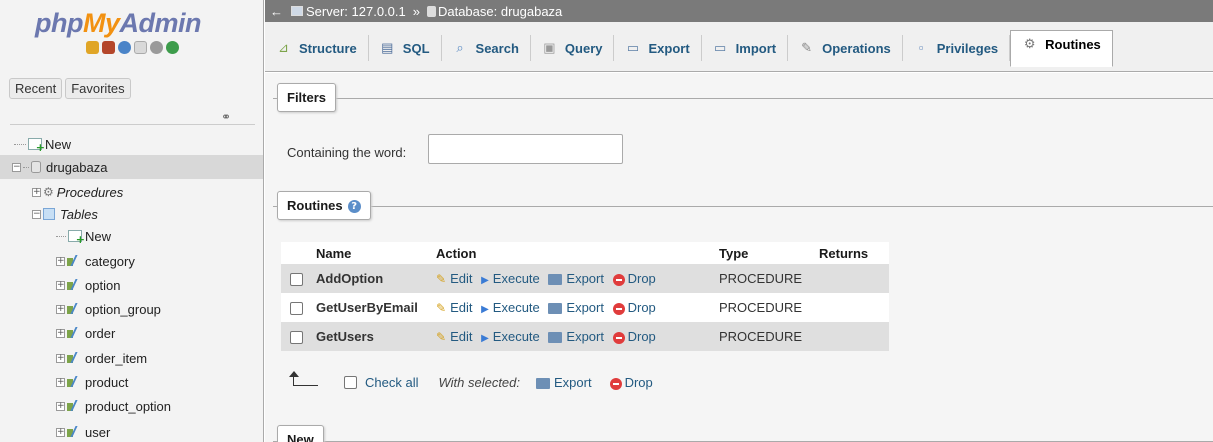  I want to click on breadcrumb-server: Server: 127.0.0.1, so click(356, 11).